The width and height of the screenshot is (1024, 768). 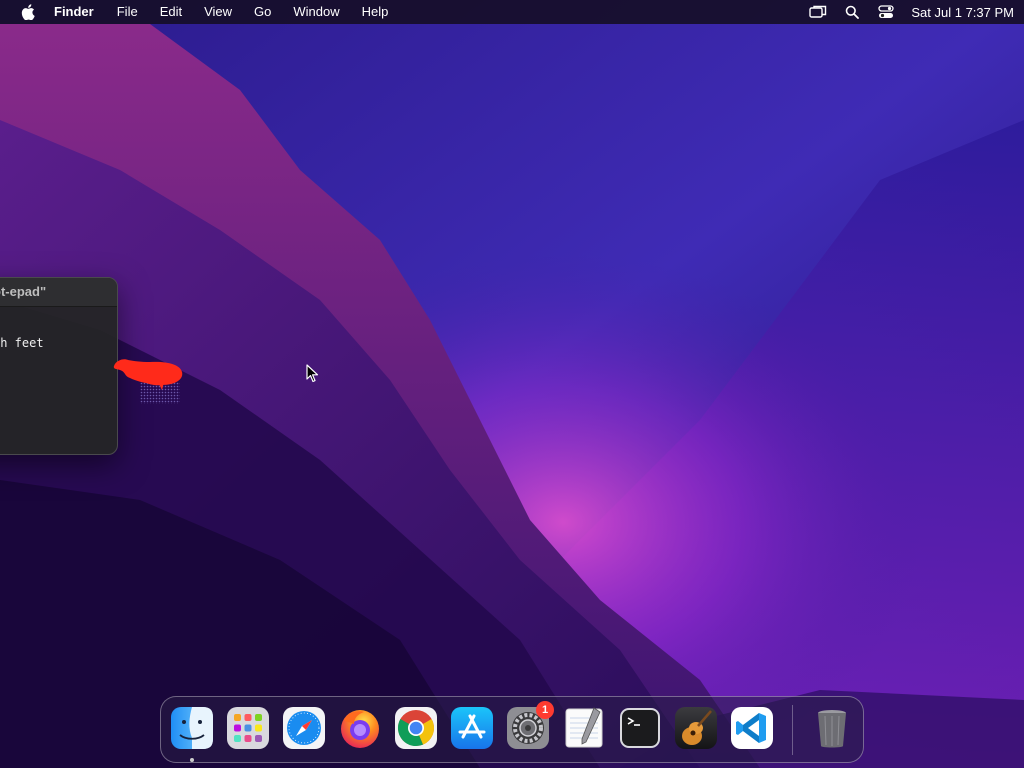 I want to click on terminal-line: y, so click(x=58, y=328).